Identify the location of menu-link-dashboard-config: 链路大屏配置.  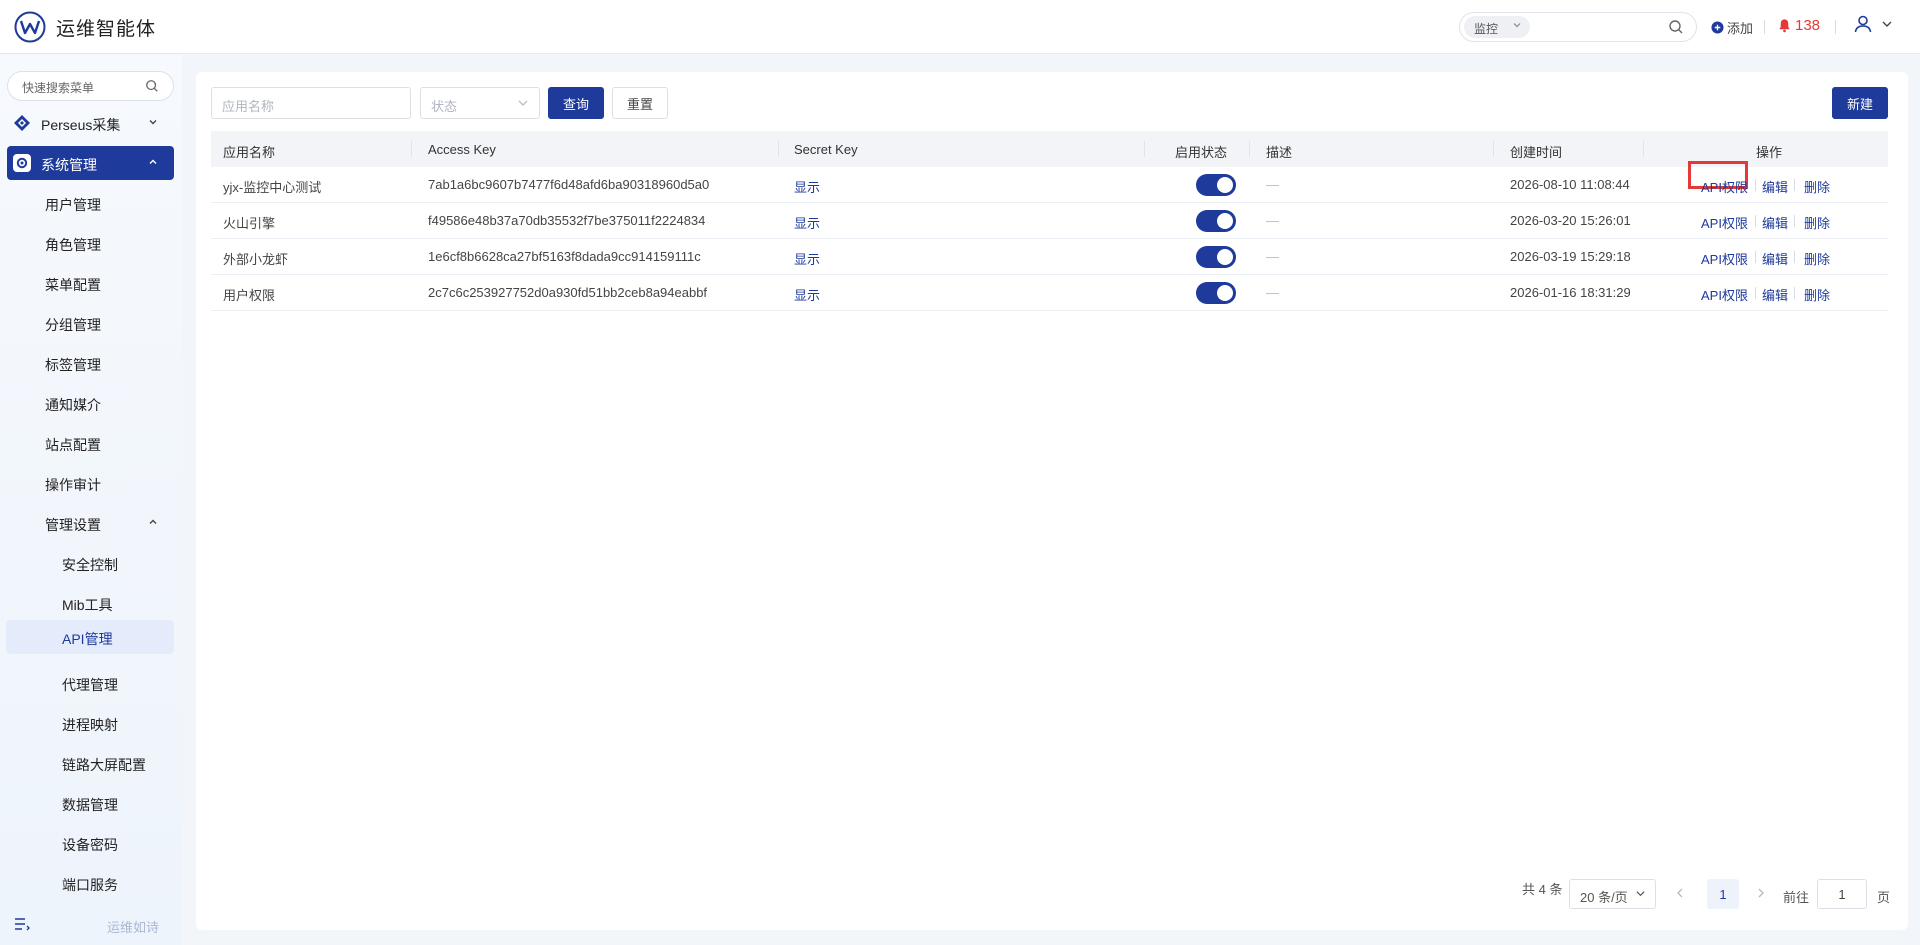
(90, 763).